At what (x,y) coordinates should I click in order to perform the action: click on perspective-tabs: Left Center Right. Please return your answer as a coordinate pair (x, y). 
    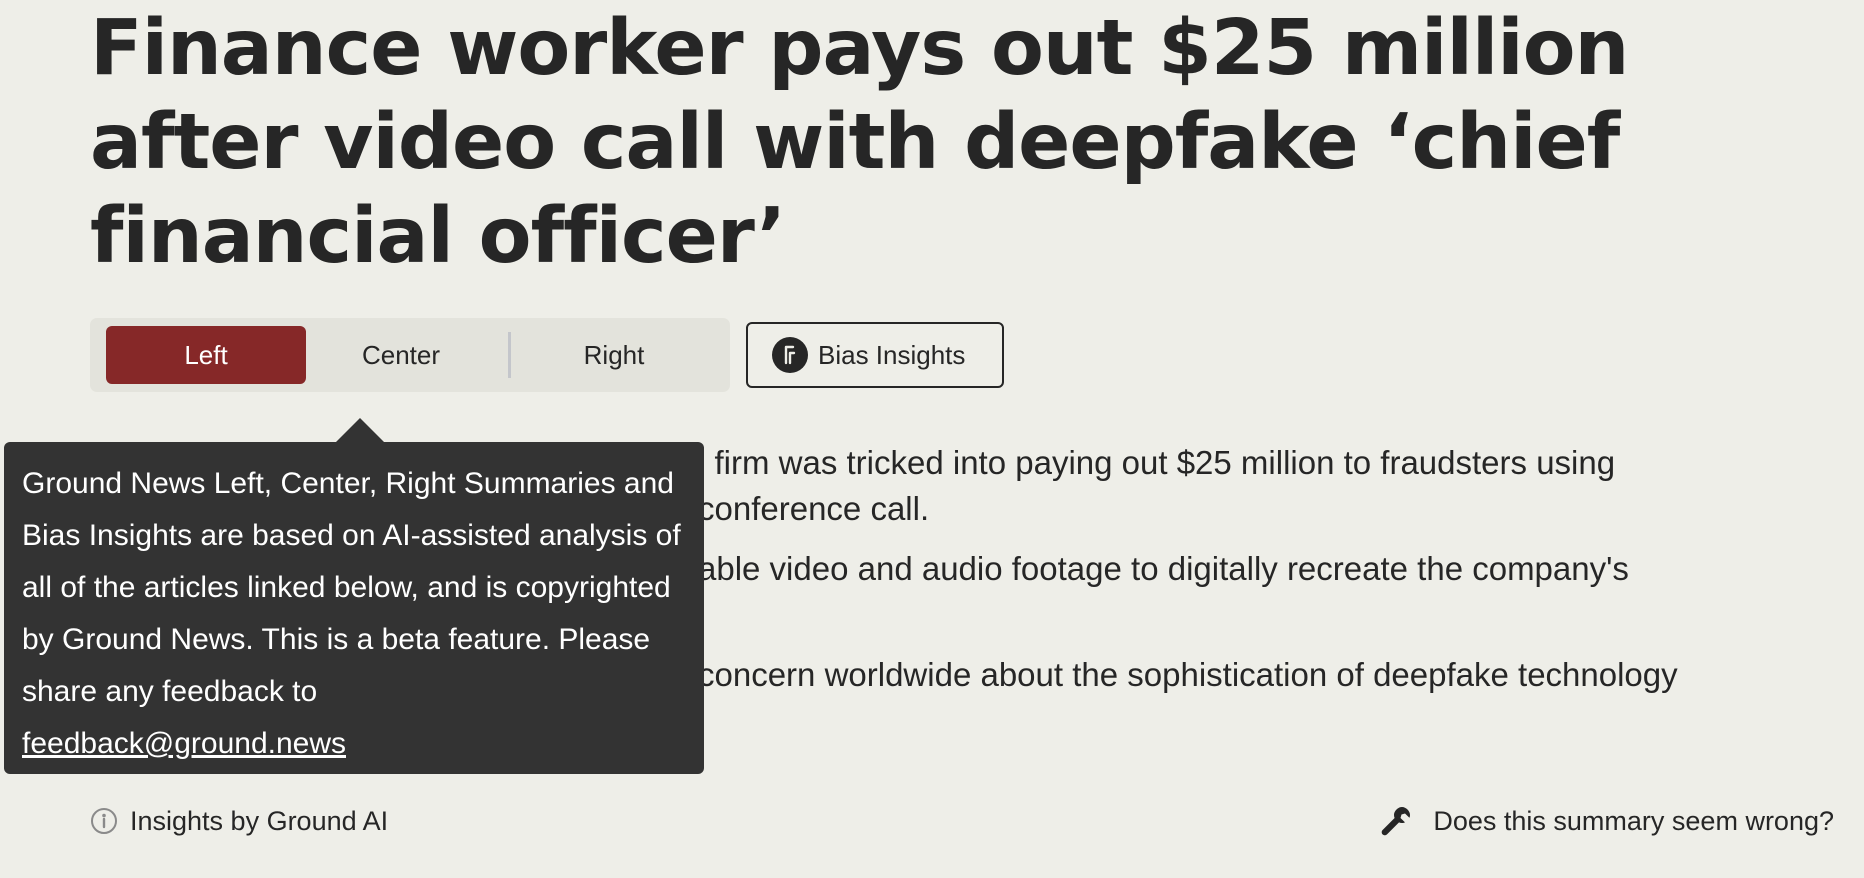
    Looking at the image, I should click on (410, 355).